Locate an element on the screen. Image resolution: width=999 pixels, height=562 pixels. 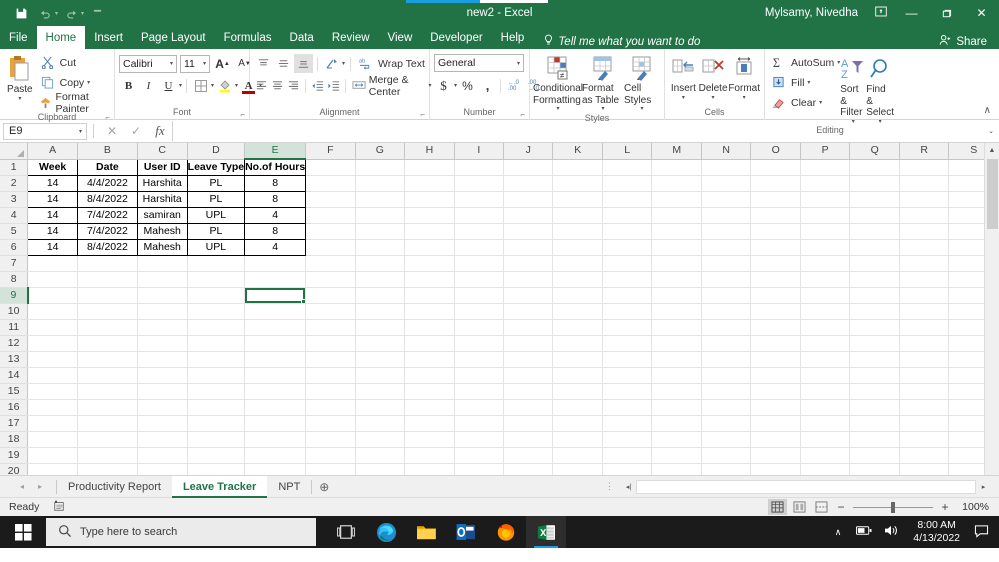
normal-view-button is located at coordinates (777, 507).